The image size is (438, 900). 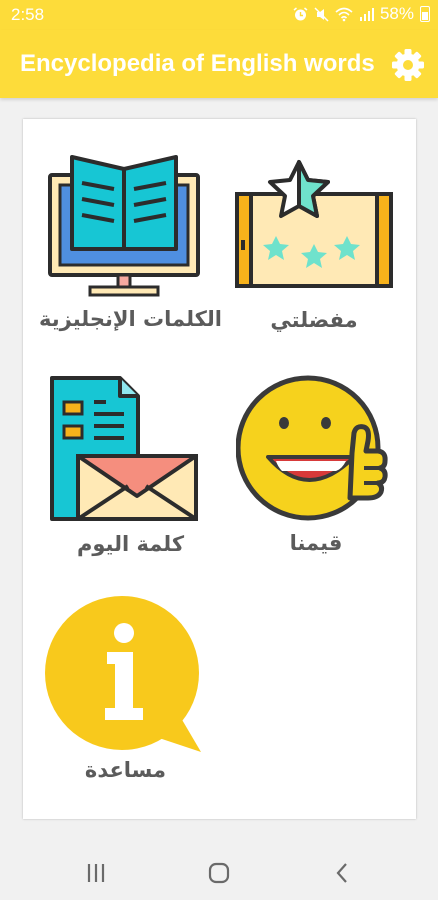 What do you see at coordinates (321, 14) in the screenshot?
I see `mute-icon` at bounding box center [321, 14].